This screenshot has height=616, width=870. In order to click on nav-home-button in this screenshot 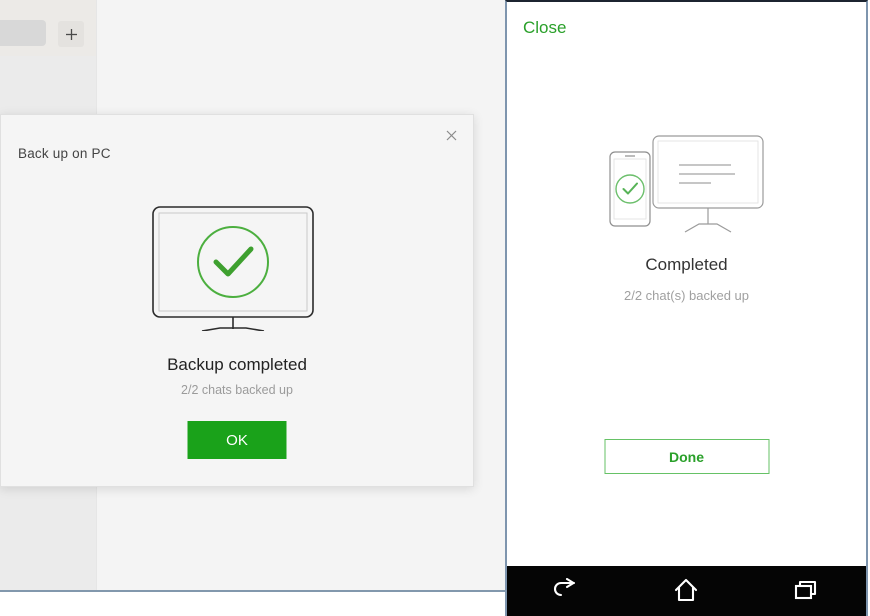, I will do `click(686, 591)`.